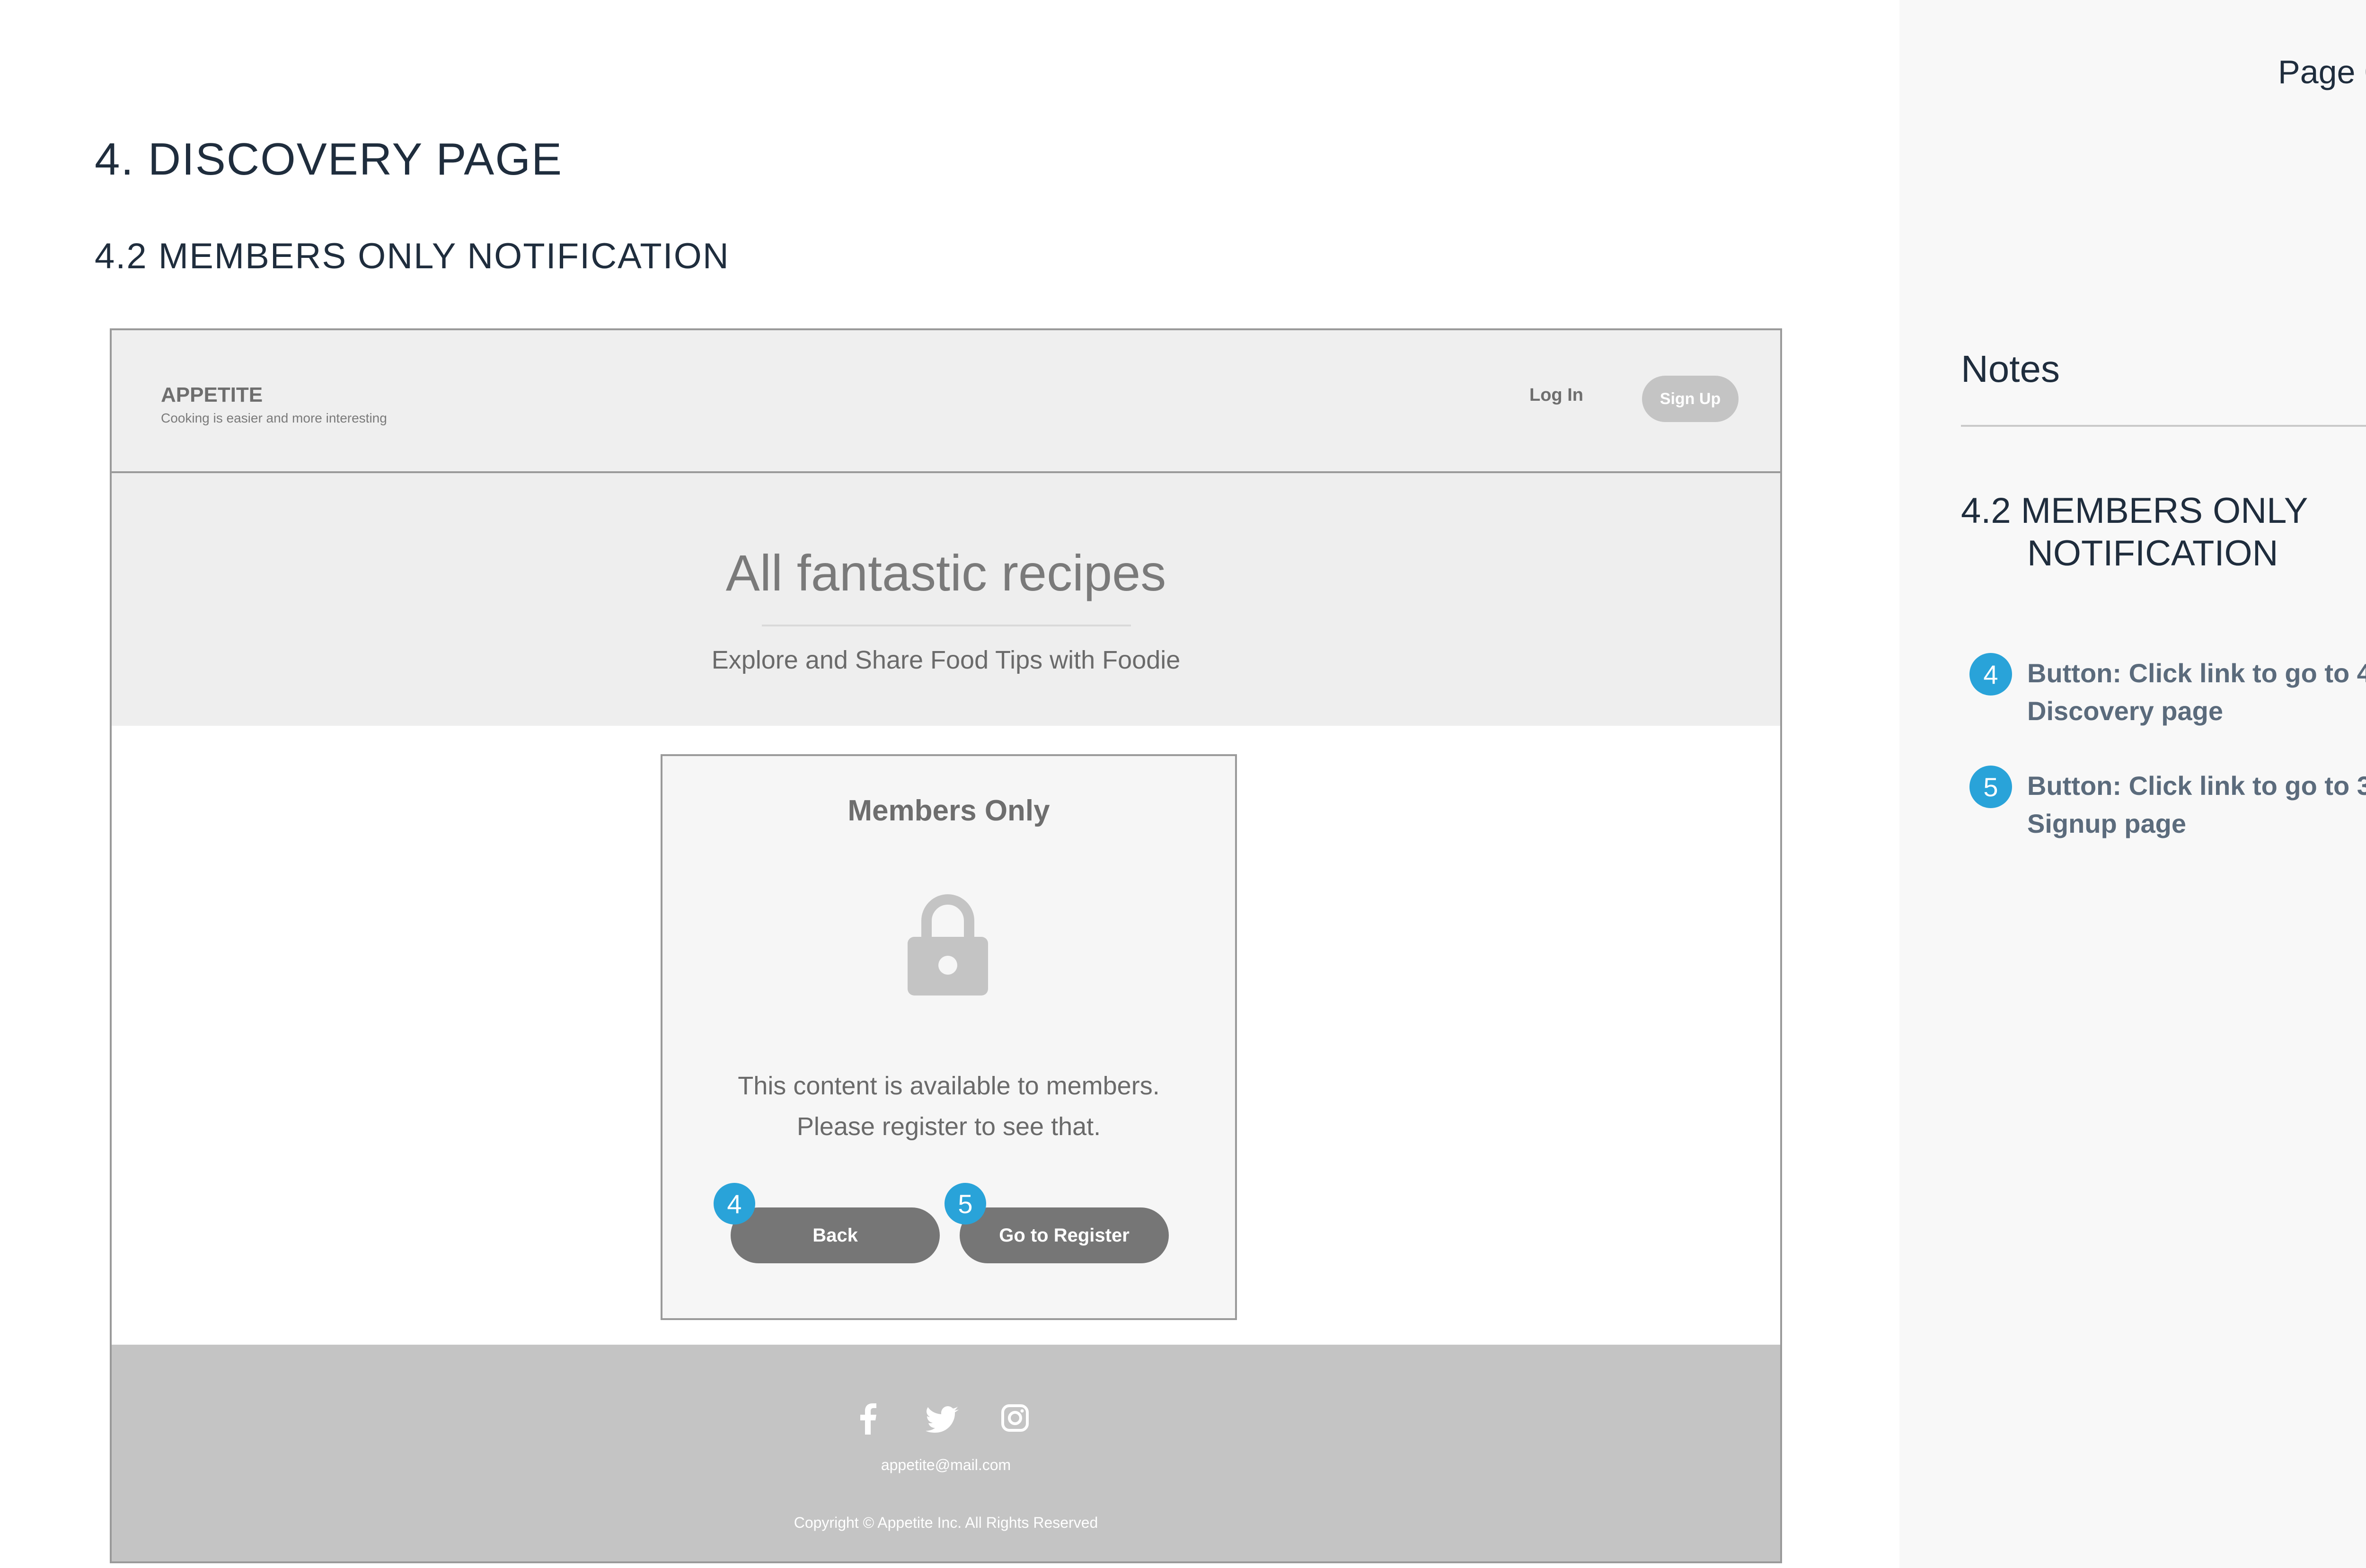 This screenshot has height=1568, width=2366. I want to click on facebook-icon, so click(867, 1419).